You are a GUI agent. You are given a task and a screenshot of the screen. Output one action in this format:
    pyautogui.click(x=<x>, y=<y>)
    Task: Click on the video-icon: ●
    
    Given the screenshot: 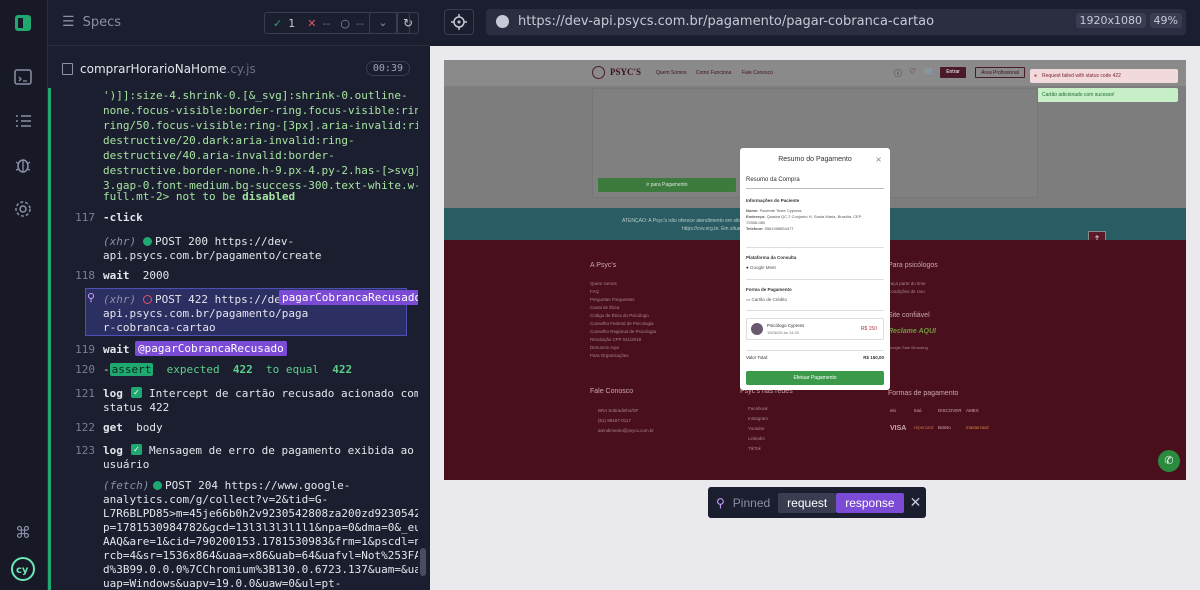 What is the action you would take?
    pyautogui.click(x=747, y=267)
    